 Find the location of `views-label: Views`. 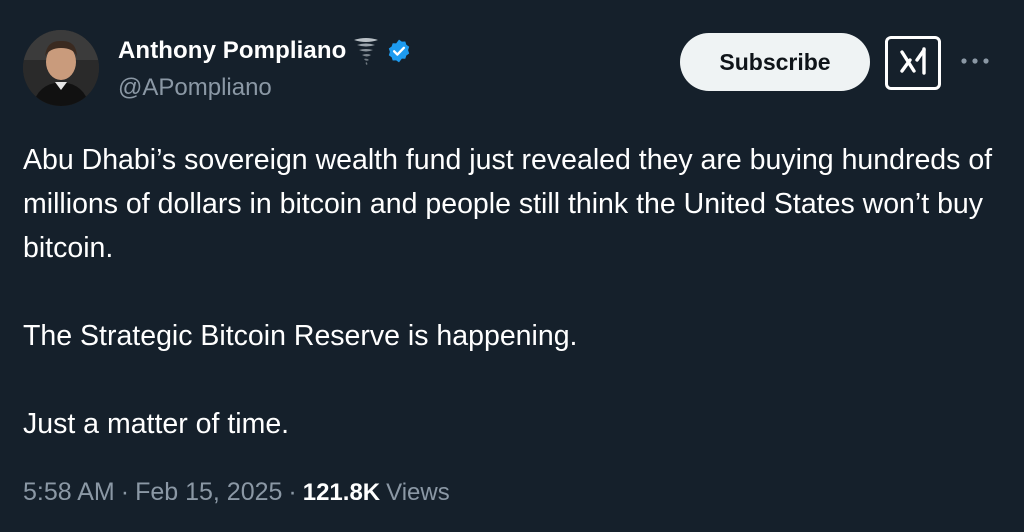

views-label: Views is located at coordinates (418, 492).